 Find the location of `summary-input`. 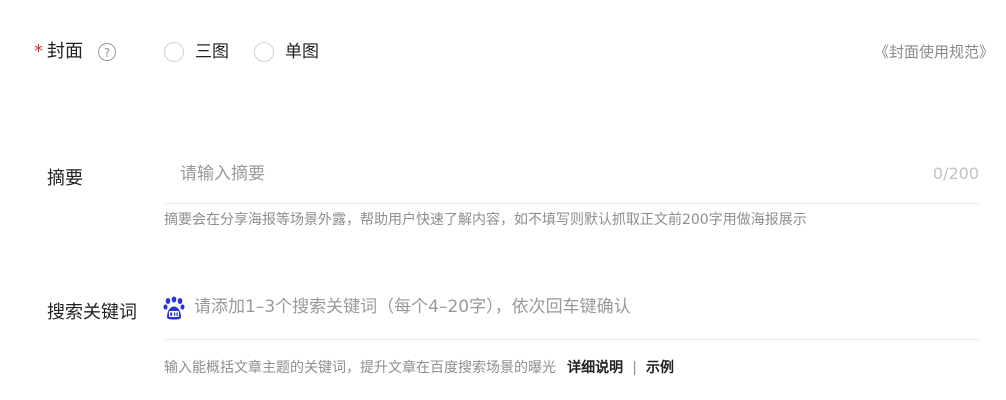

summary-input is located at coordinates (530, 174).